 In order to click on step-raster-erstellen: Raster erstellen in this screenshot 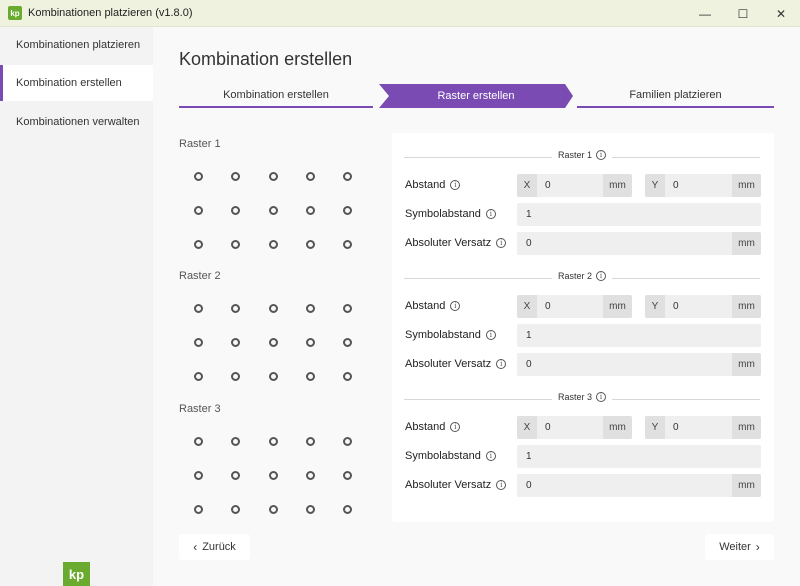, I will do `click(476, 96)`.